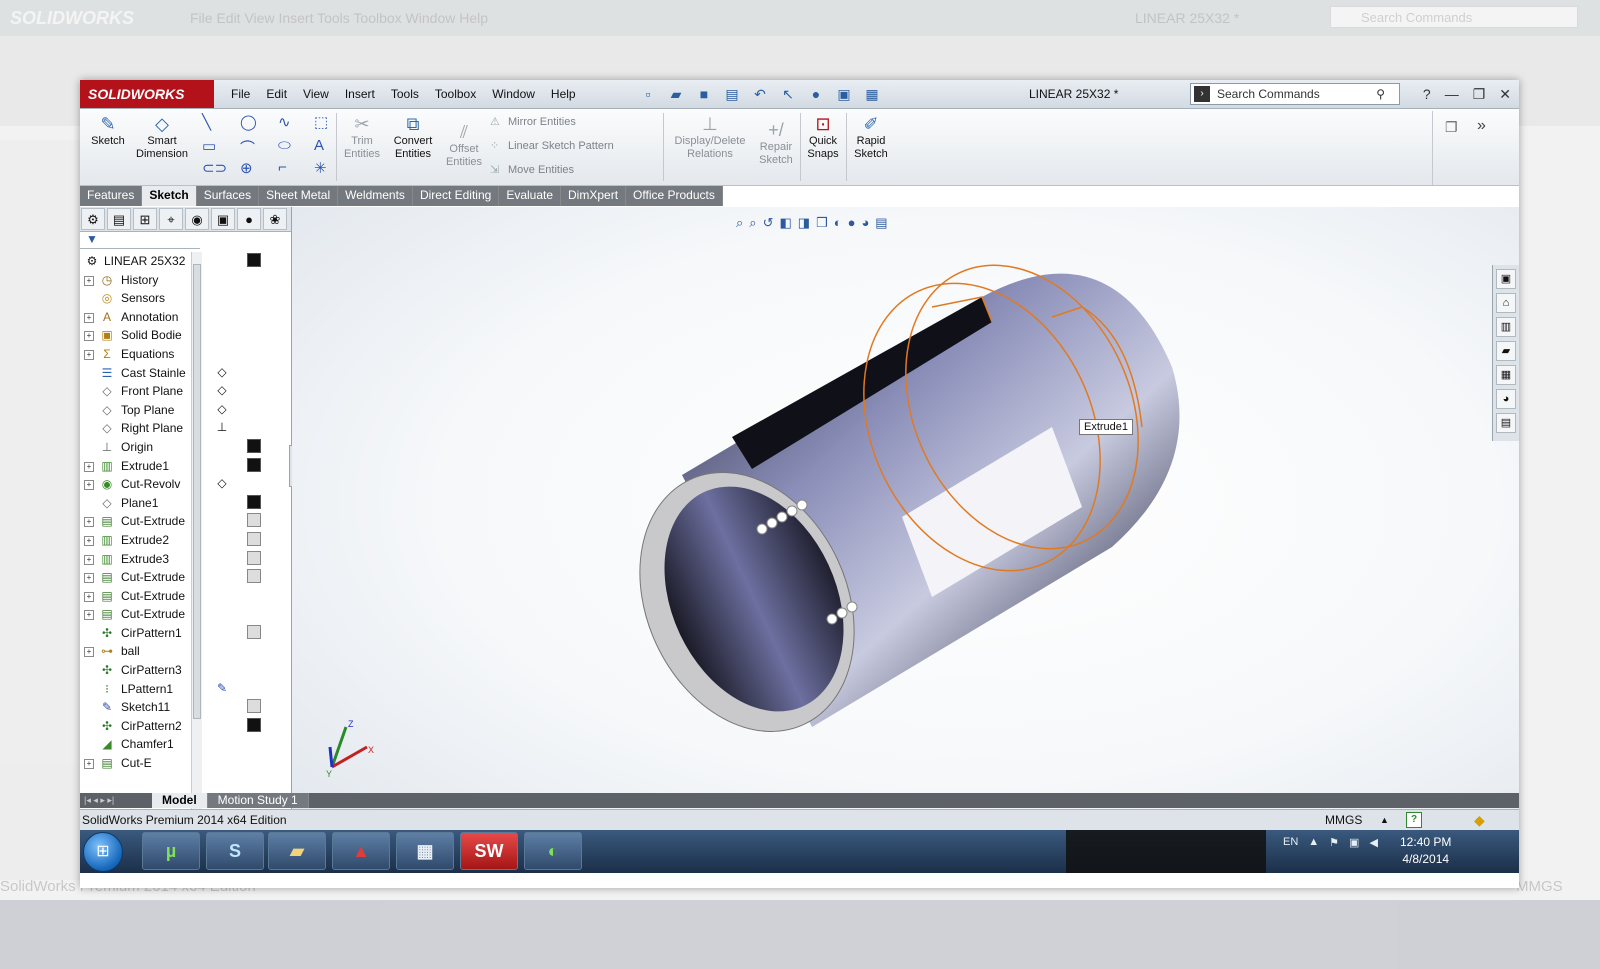  Describe the element at coordinates (1354, 842) in the screenshot. I see `network-icon: ▣` at that location.